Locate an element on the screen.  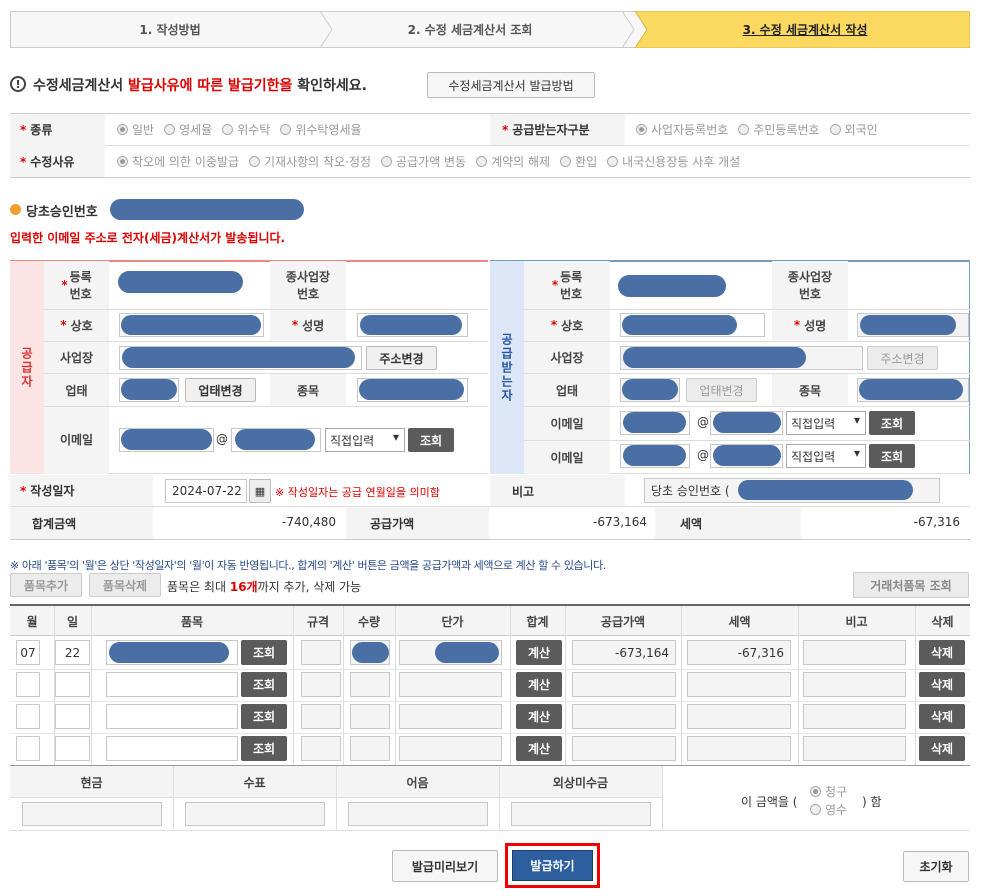
supplier-addr-label: 사업장 is located at coordinates (76, 357).